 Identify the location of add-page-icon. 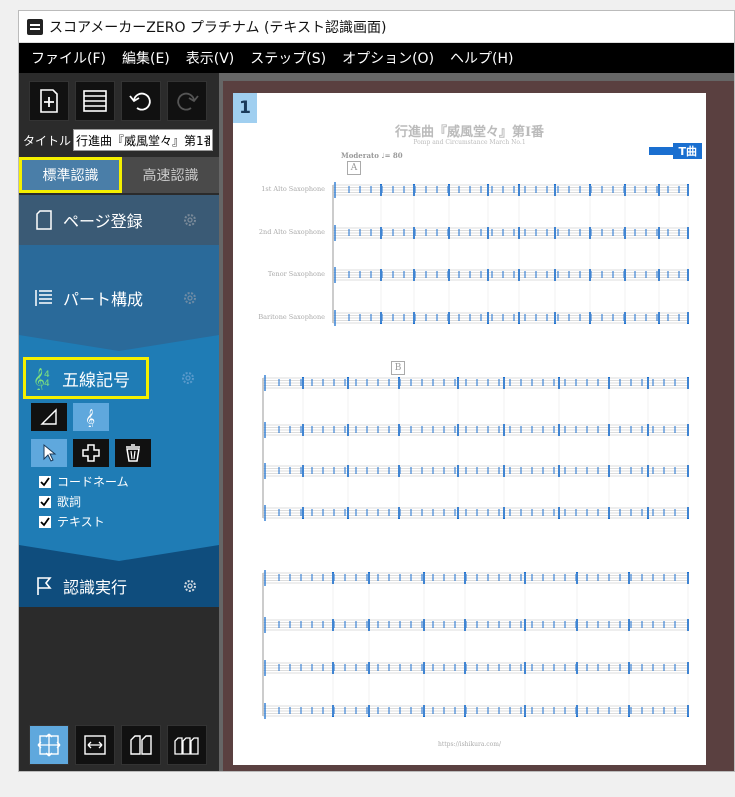
(49, 101).